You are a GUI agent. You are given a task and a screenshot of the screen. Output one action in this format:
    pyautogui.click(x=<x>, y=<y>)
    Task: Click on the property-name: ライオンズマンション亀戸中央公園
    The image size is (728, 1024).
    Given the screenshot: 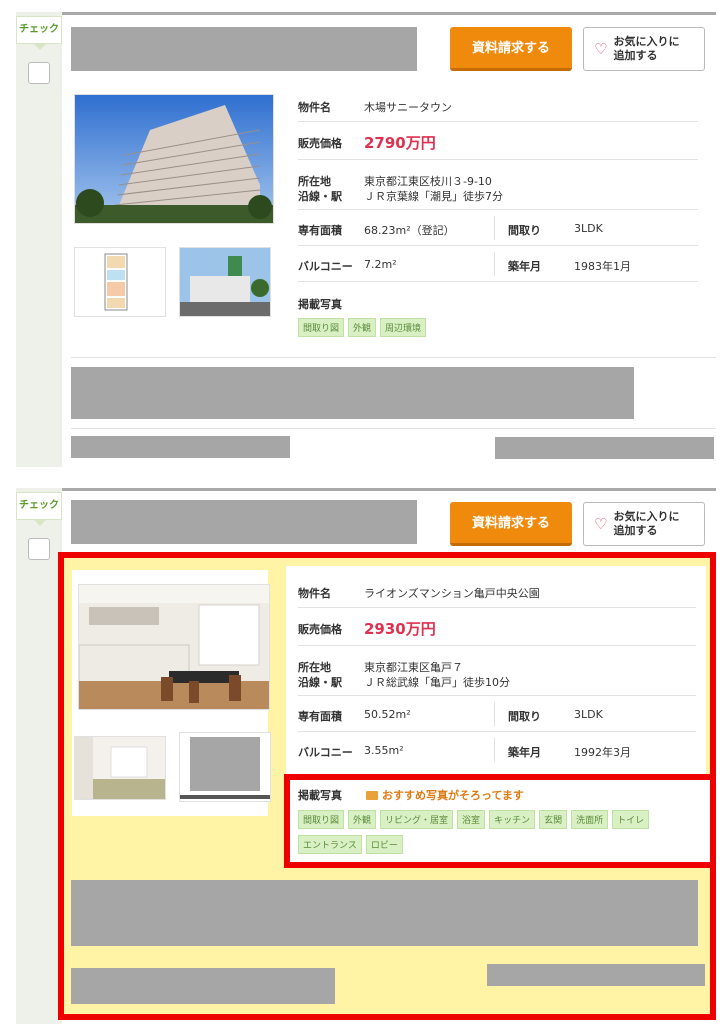 What is the action you would take?
    pyautogui.click(x=452, y=593)
    